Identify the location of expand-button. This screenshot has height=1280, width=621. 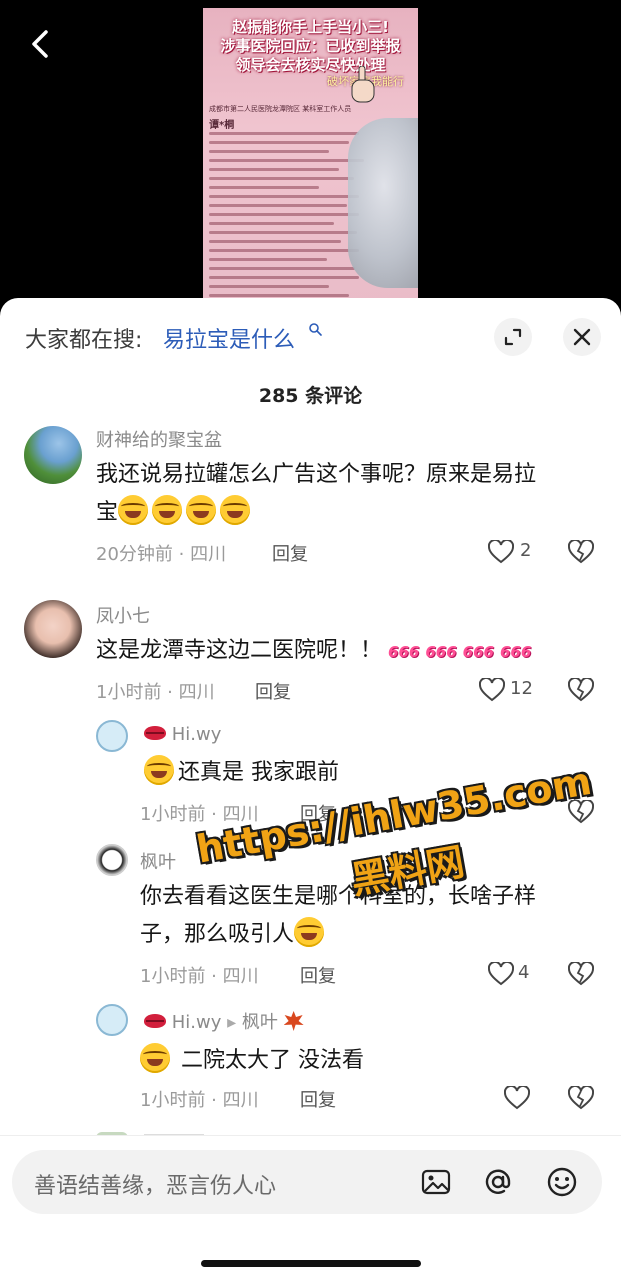
(513, 337).